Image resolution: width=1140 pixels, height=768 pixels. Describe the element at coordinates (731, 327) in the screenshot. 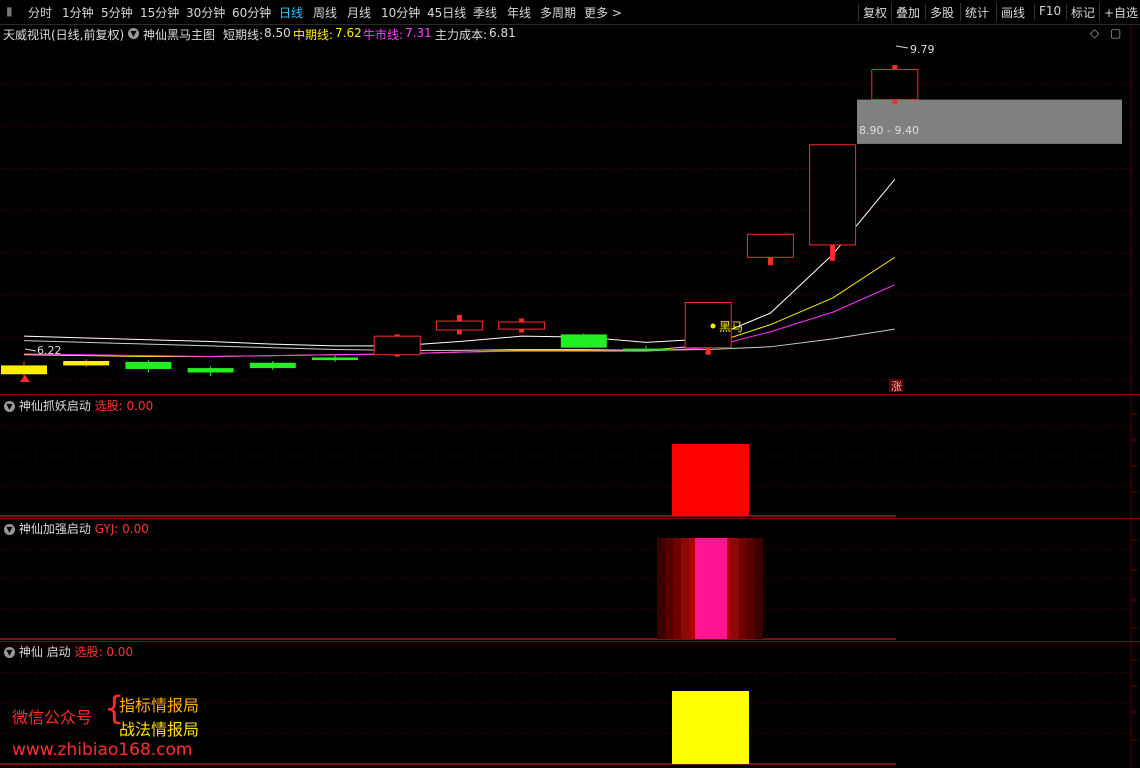

I see `signal-label: 黑马` at that location.